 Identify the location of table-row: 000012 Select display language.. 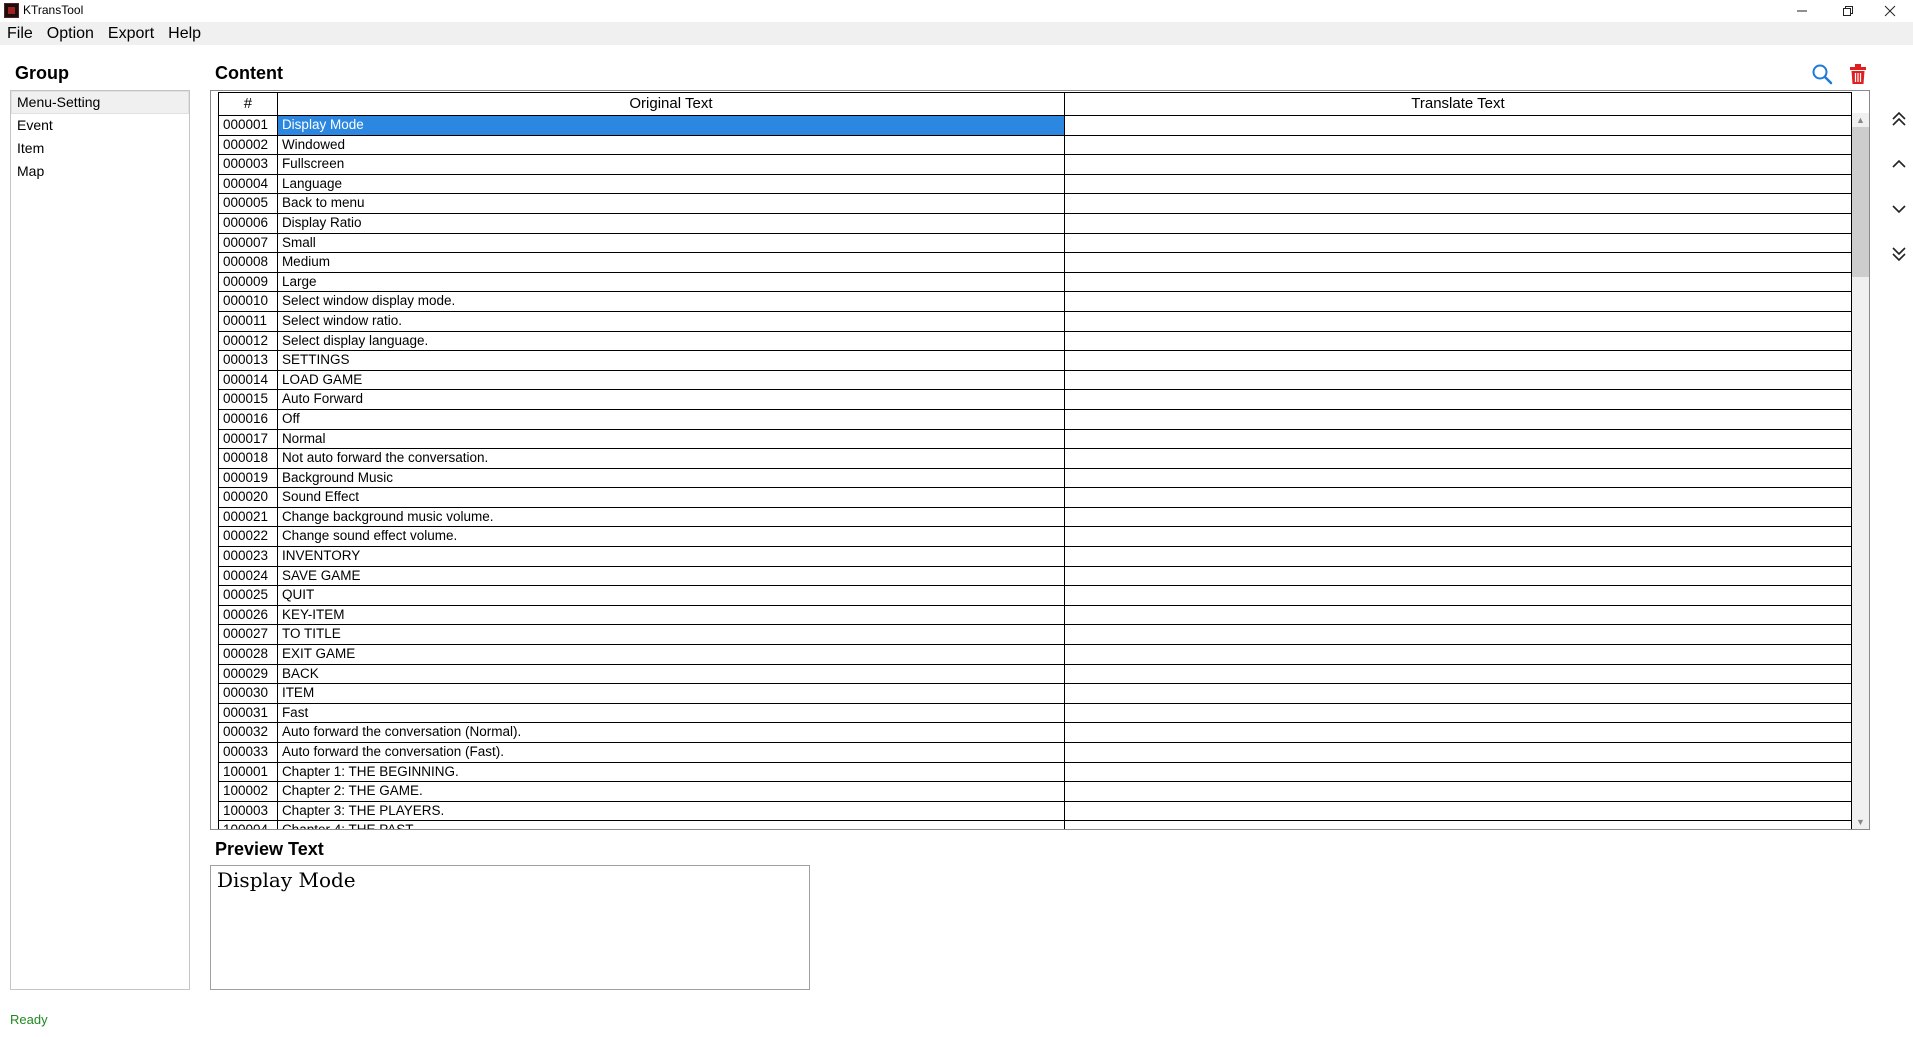
(1035, 341).